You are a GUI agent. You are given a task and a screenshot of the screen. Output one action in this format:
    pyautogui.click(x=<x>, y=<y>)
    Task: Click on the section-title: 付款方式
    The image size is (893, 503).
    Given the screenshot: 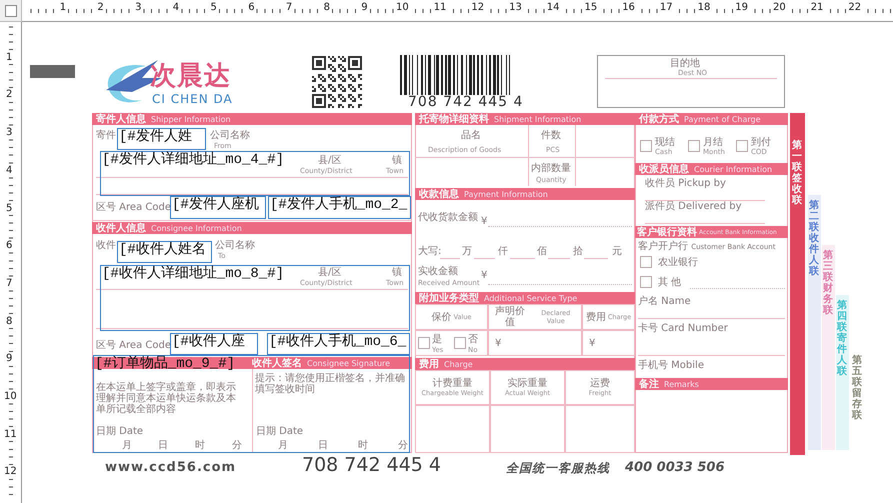 What is the action you would take?
    pyautogui.click(x=659, y=119)
    